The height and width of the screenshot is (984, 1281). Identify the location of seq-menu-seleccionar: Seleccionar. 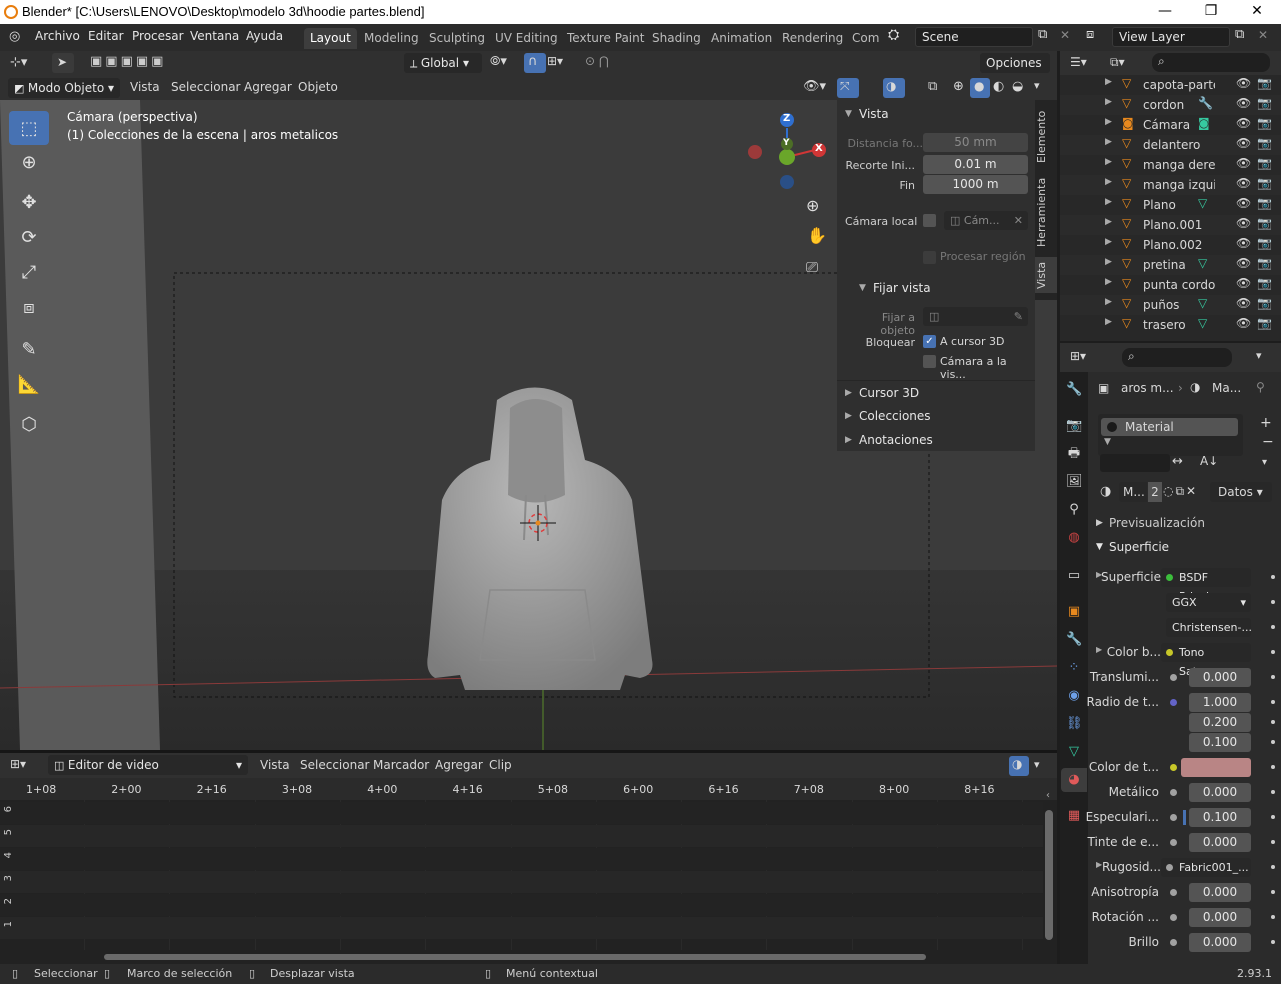
(334, 765).